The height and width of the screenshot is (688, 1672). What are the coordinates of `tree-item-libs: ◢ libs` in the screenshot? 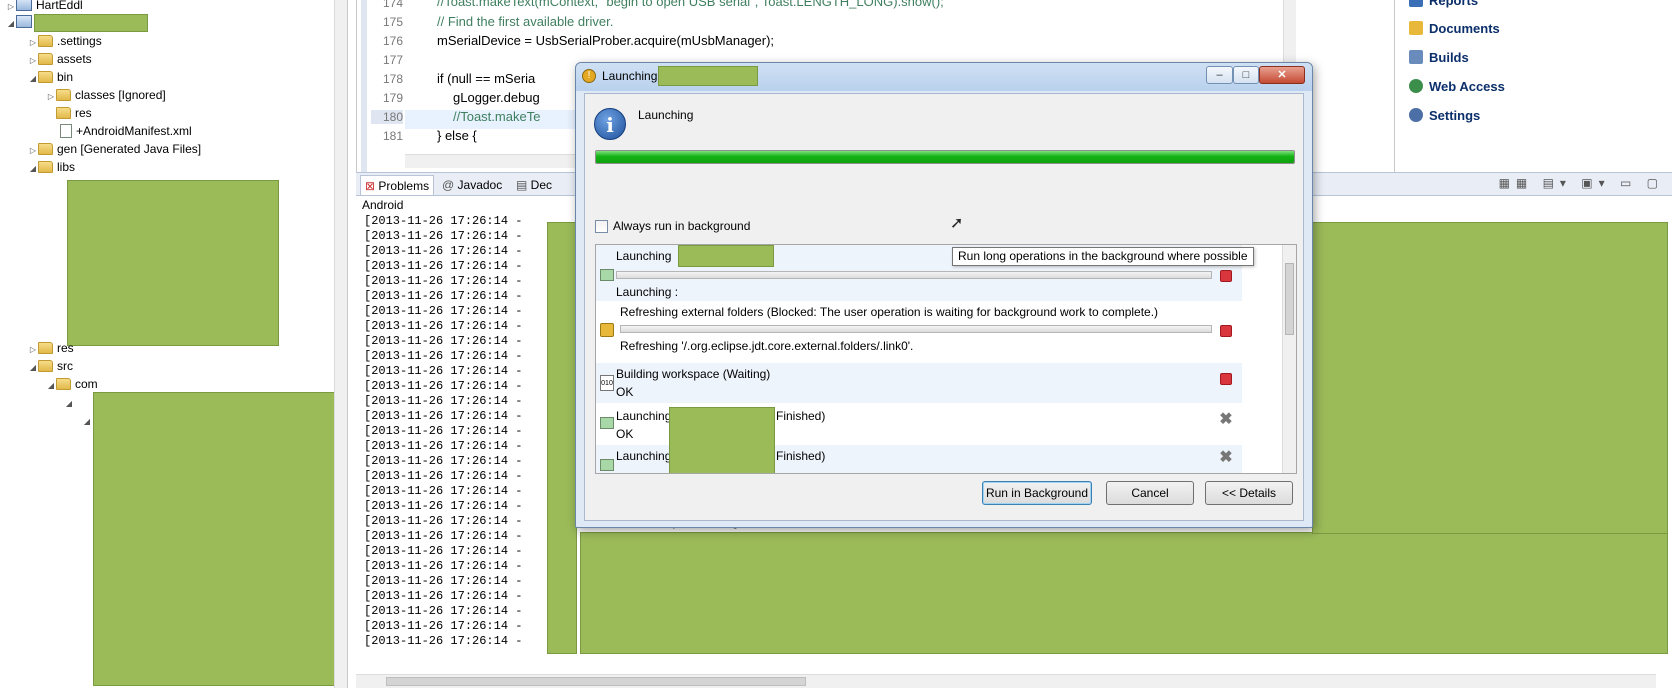 It's located at (51, 167).